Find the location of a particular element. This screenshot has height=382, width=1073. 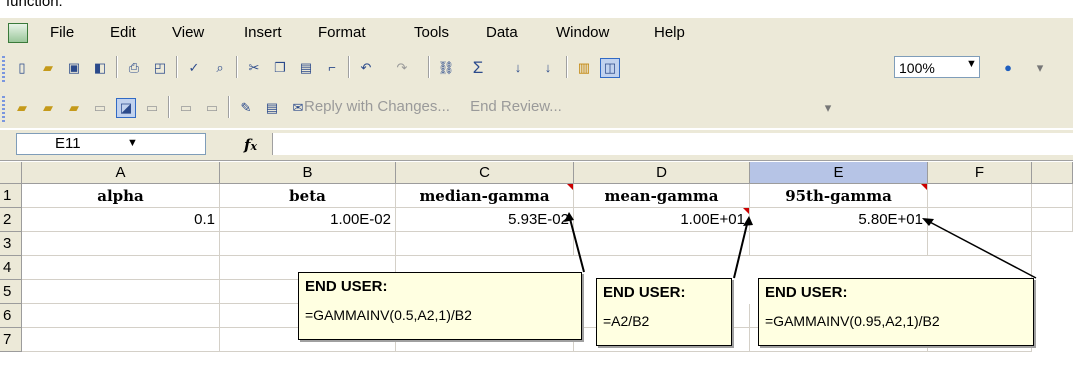

menu-view: View is located at coordinates (188, 32).